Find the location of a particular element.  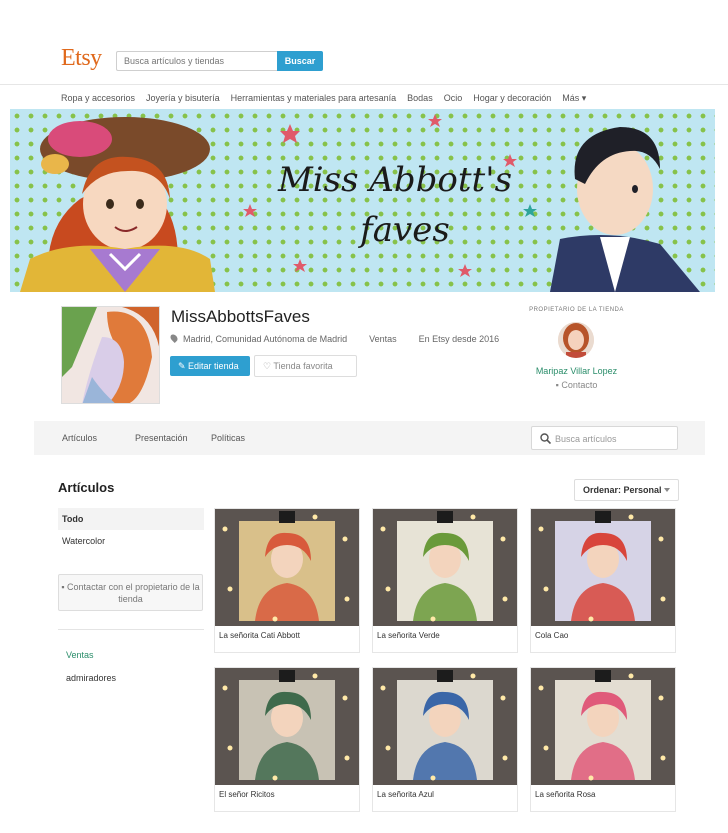

favorite-shop-button: ♡ Tienda favorita is located at coordinates (305, 366).